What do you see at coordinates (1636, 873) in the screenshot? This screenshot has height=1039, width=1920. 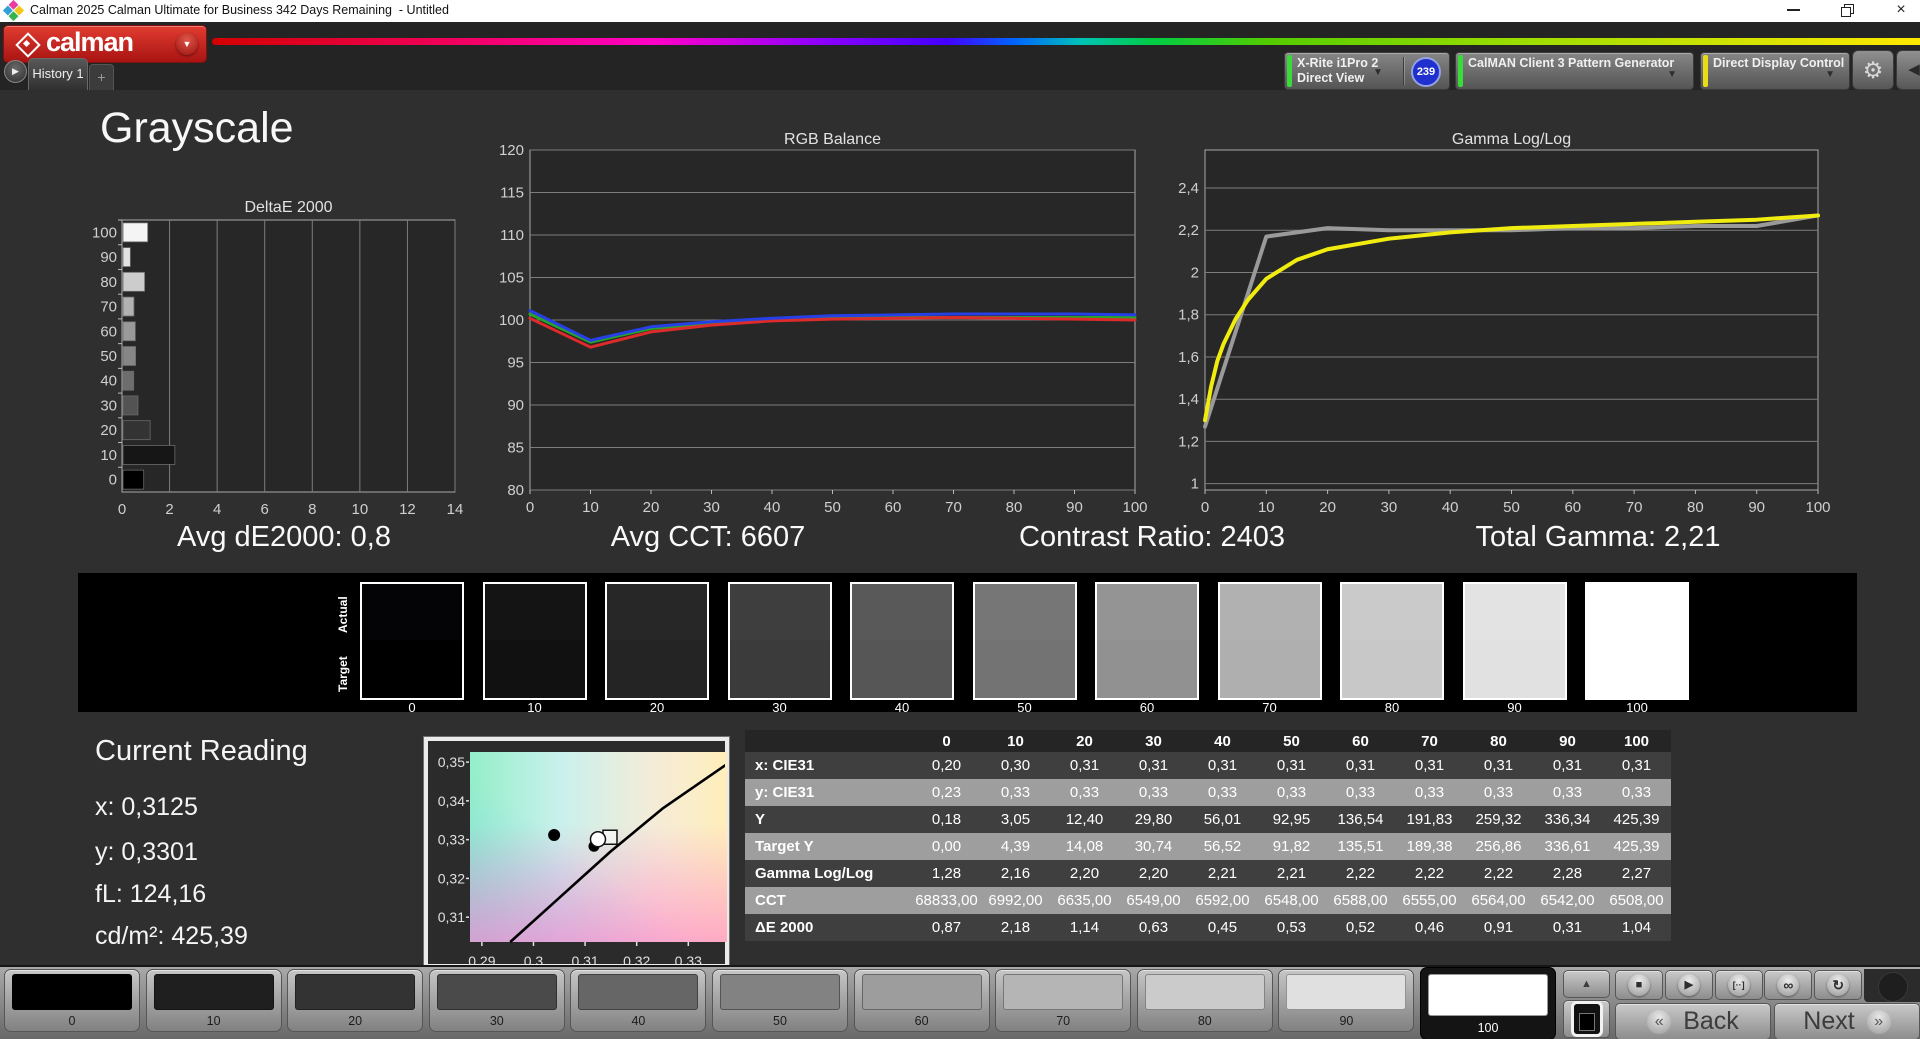 I see `table-cell: 2,27` at bounding box center [1636, 873].